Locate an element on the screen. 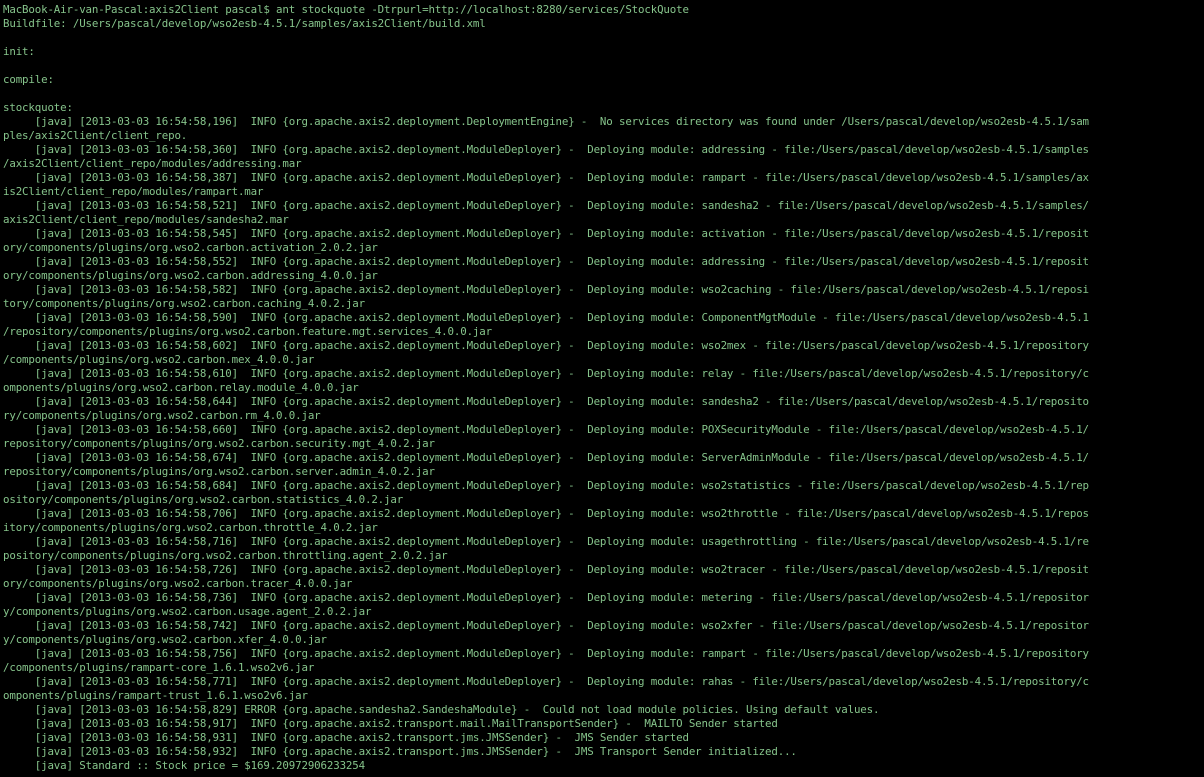  terminal-line: compile: is located at coordinates (28, 79).